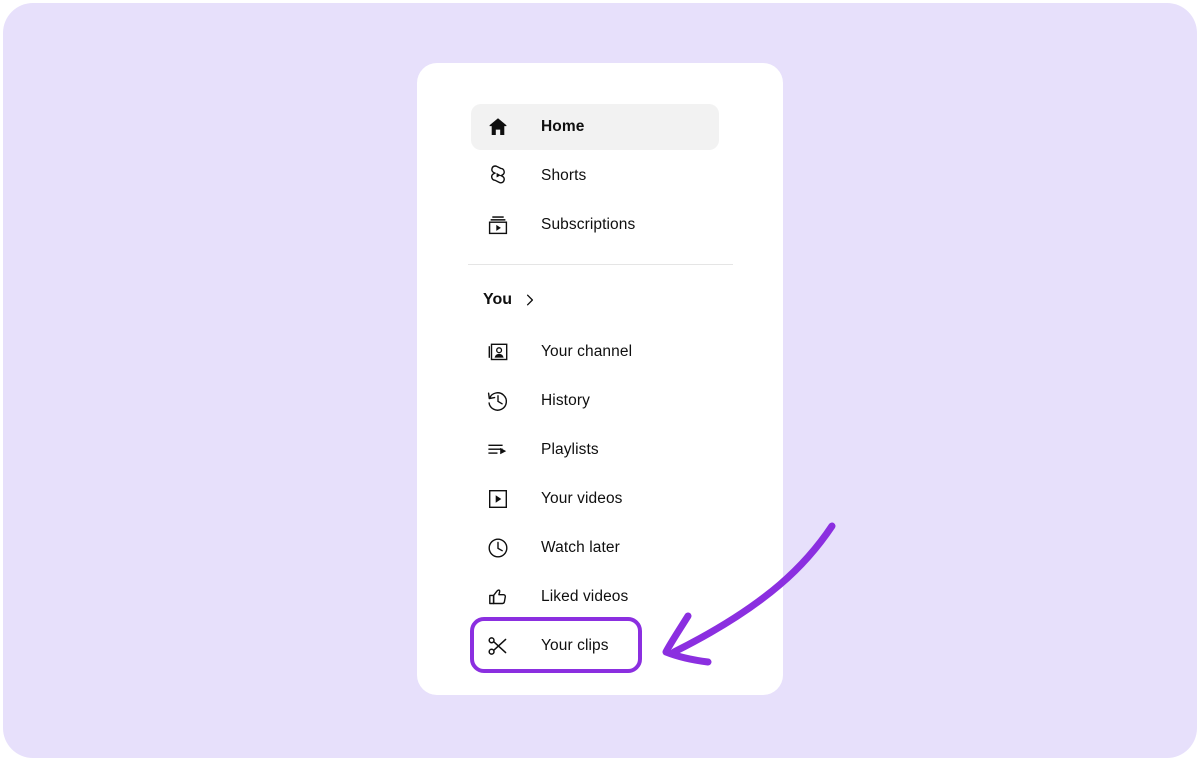 This screenshot has height=761, width=1200. I want to click on sidebar-item-your-clips: Your clips, so click(595, 646).